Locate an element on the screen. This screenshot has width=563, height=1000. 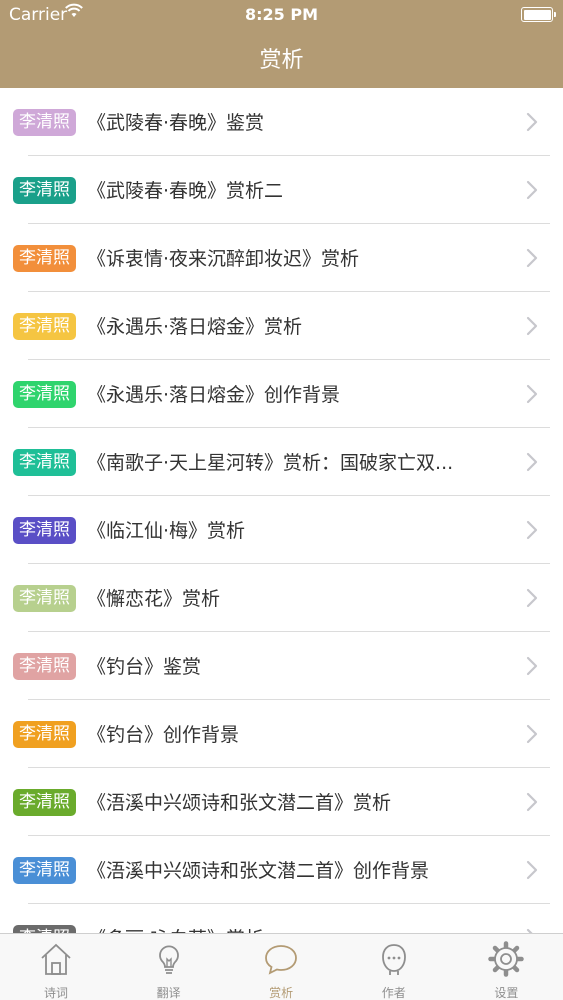
list-item: 李清照 《永遇乐·落日熔金》创作背景 is located at coordinates (281, 394).